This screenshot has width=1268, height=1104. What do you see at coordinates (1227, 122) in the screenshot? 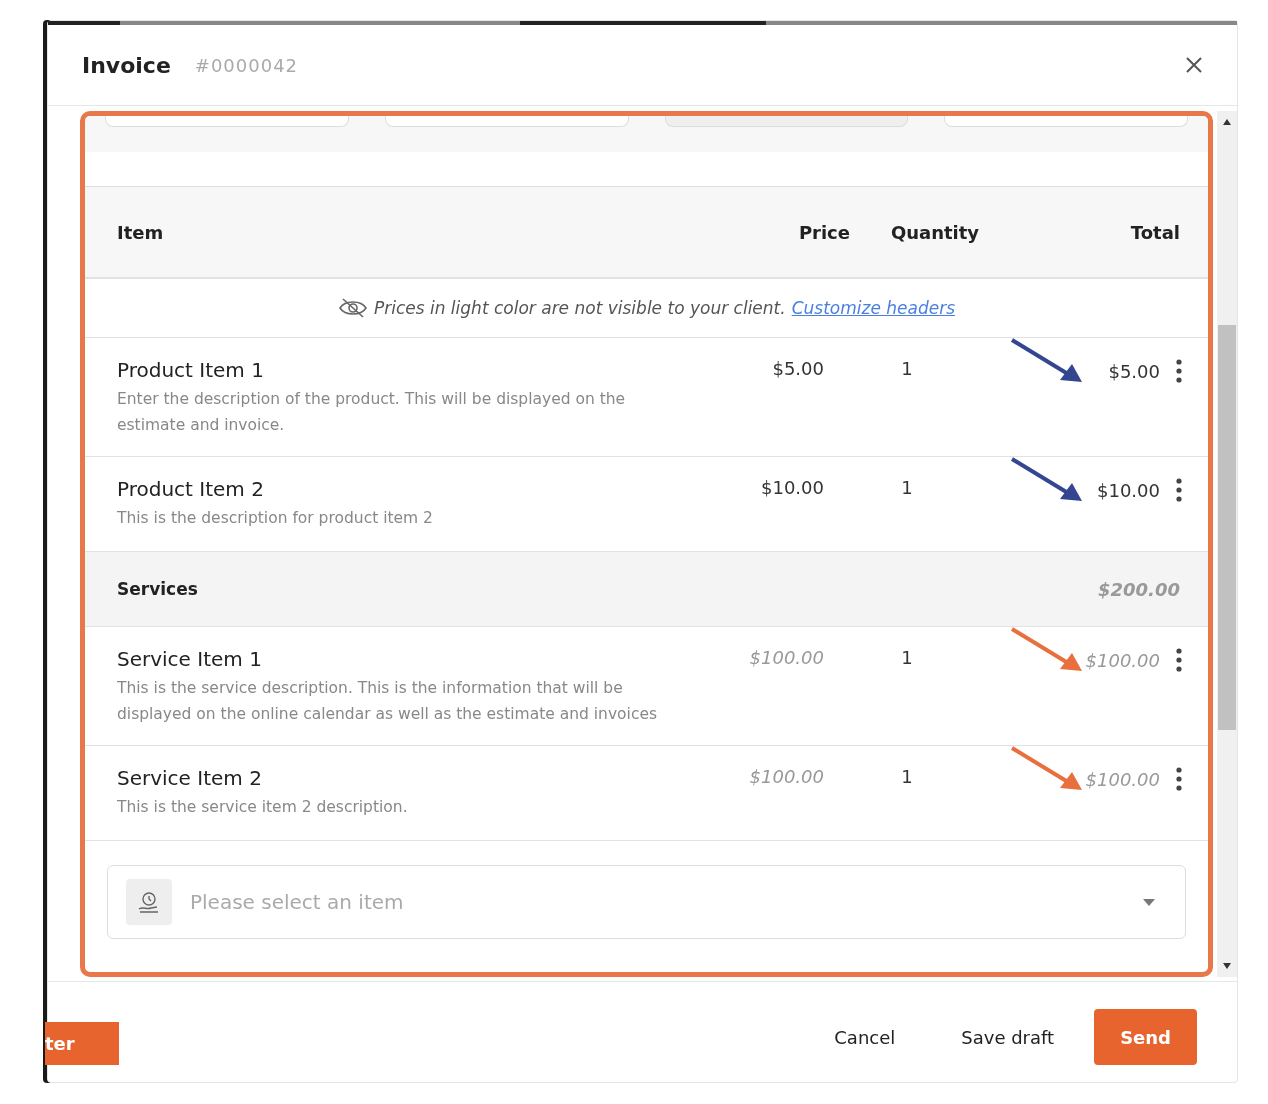
I see `scroll-up-icon` at bounding box center [1227, 122].